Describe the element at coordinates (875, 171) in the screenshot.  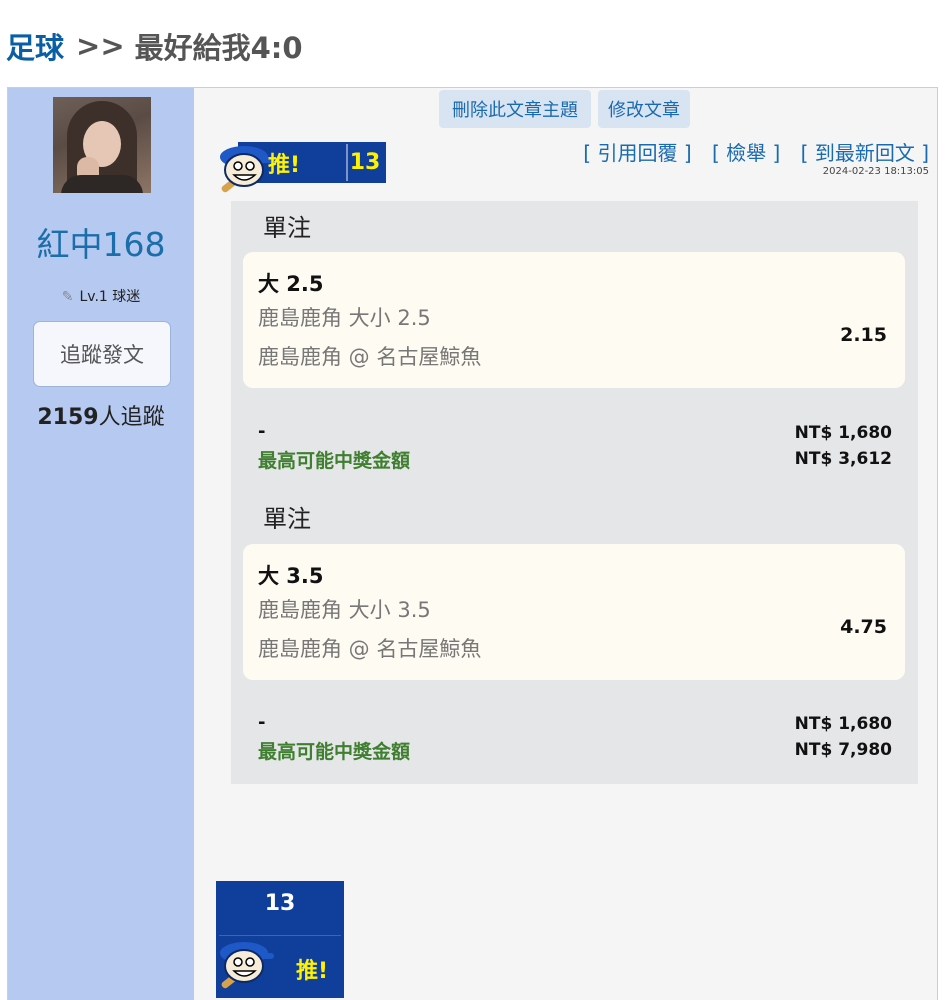
I see `post-timestamp: 2024-02-23 18:13:05` at that location.